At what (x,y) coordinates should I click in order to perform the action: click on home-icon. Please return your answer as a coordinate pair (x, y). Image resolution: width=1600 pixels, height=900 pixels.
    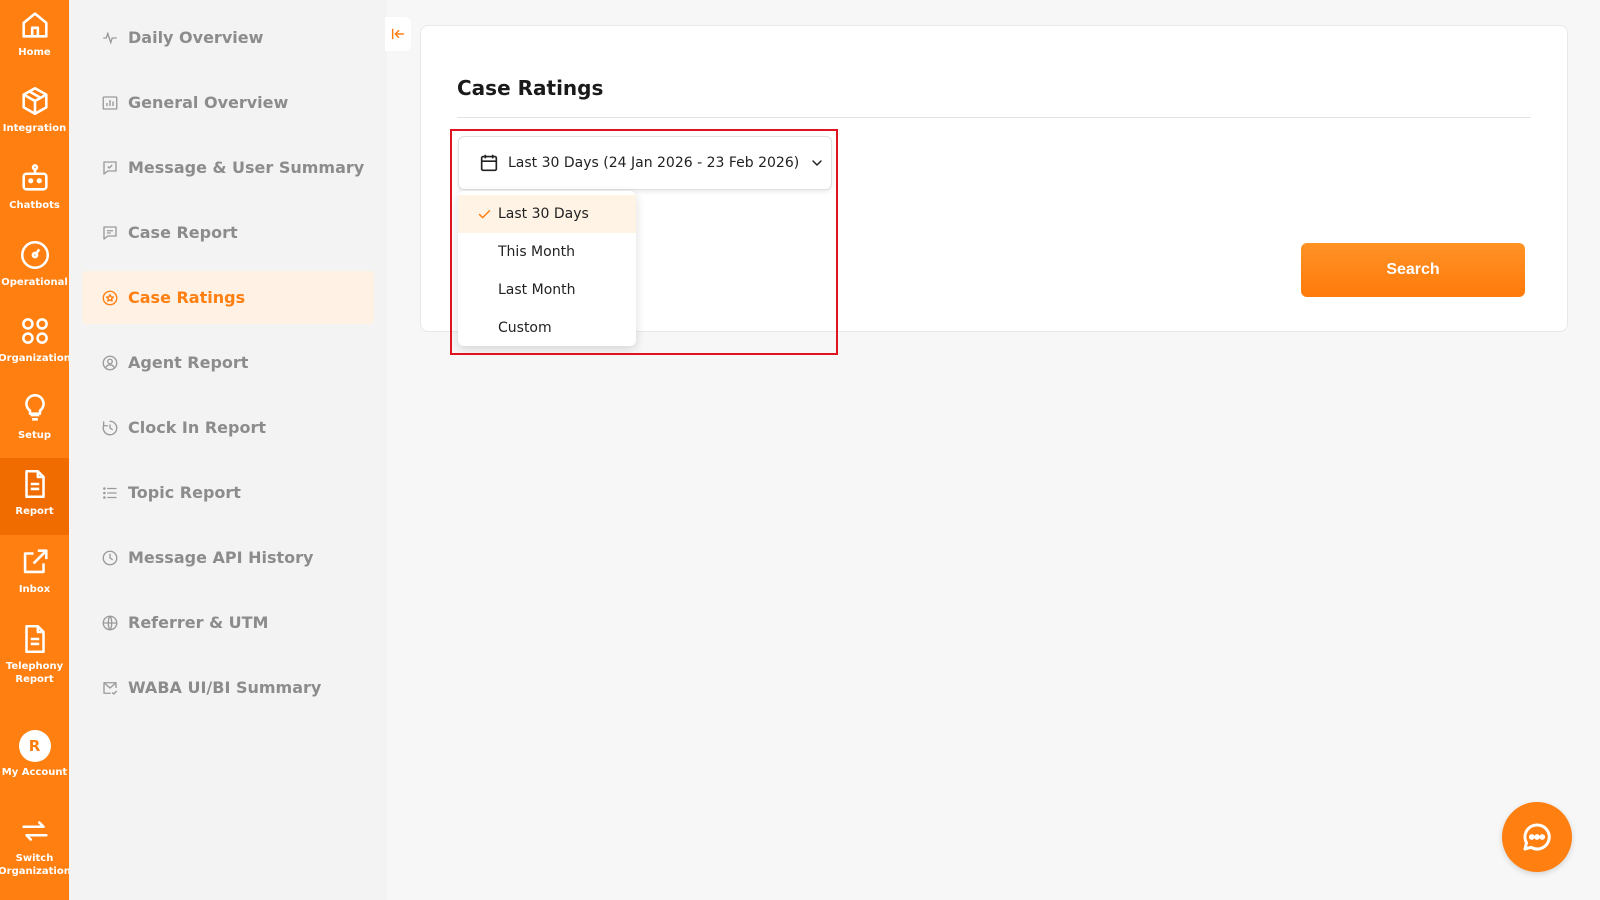
    Looking at the image, I should click on (34, 25).